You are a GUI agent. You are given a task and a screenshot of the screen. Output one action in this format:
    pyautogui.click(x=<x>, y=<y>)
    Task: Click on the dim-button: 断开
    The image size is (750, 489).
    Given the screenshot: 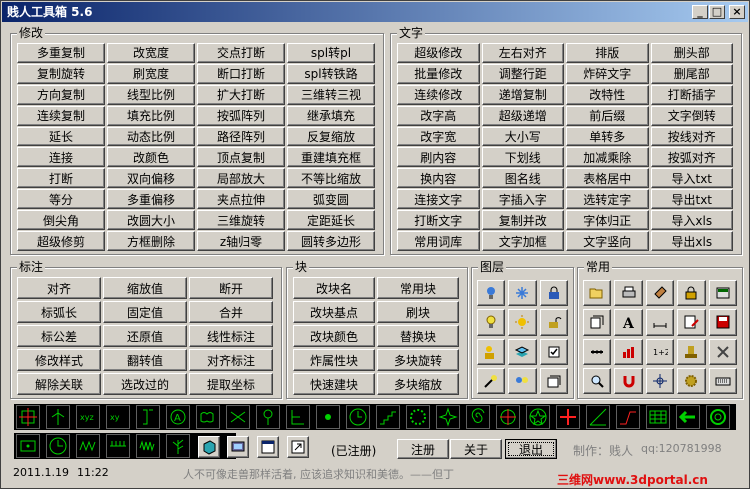 What is the action you would take?
    pyautogui.click(x=231, y=288)
    